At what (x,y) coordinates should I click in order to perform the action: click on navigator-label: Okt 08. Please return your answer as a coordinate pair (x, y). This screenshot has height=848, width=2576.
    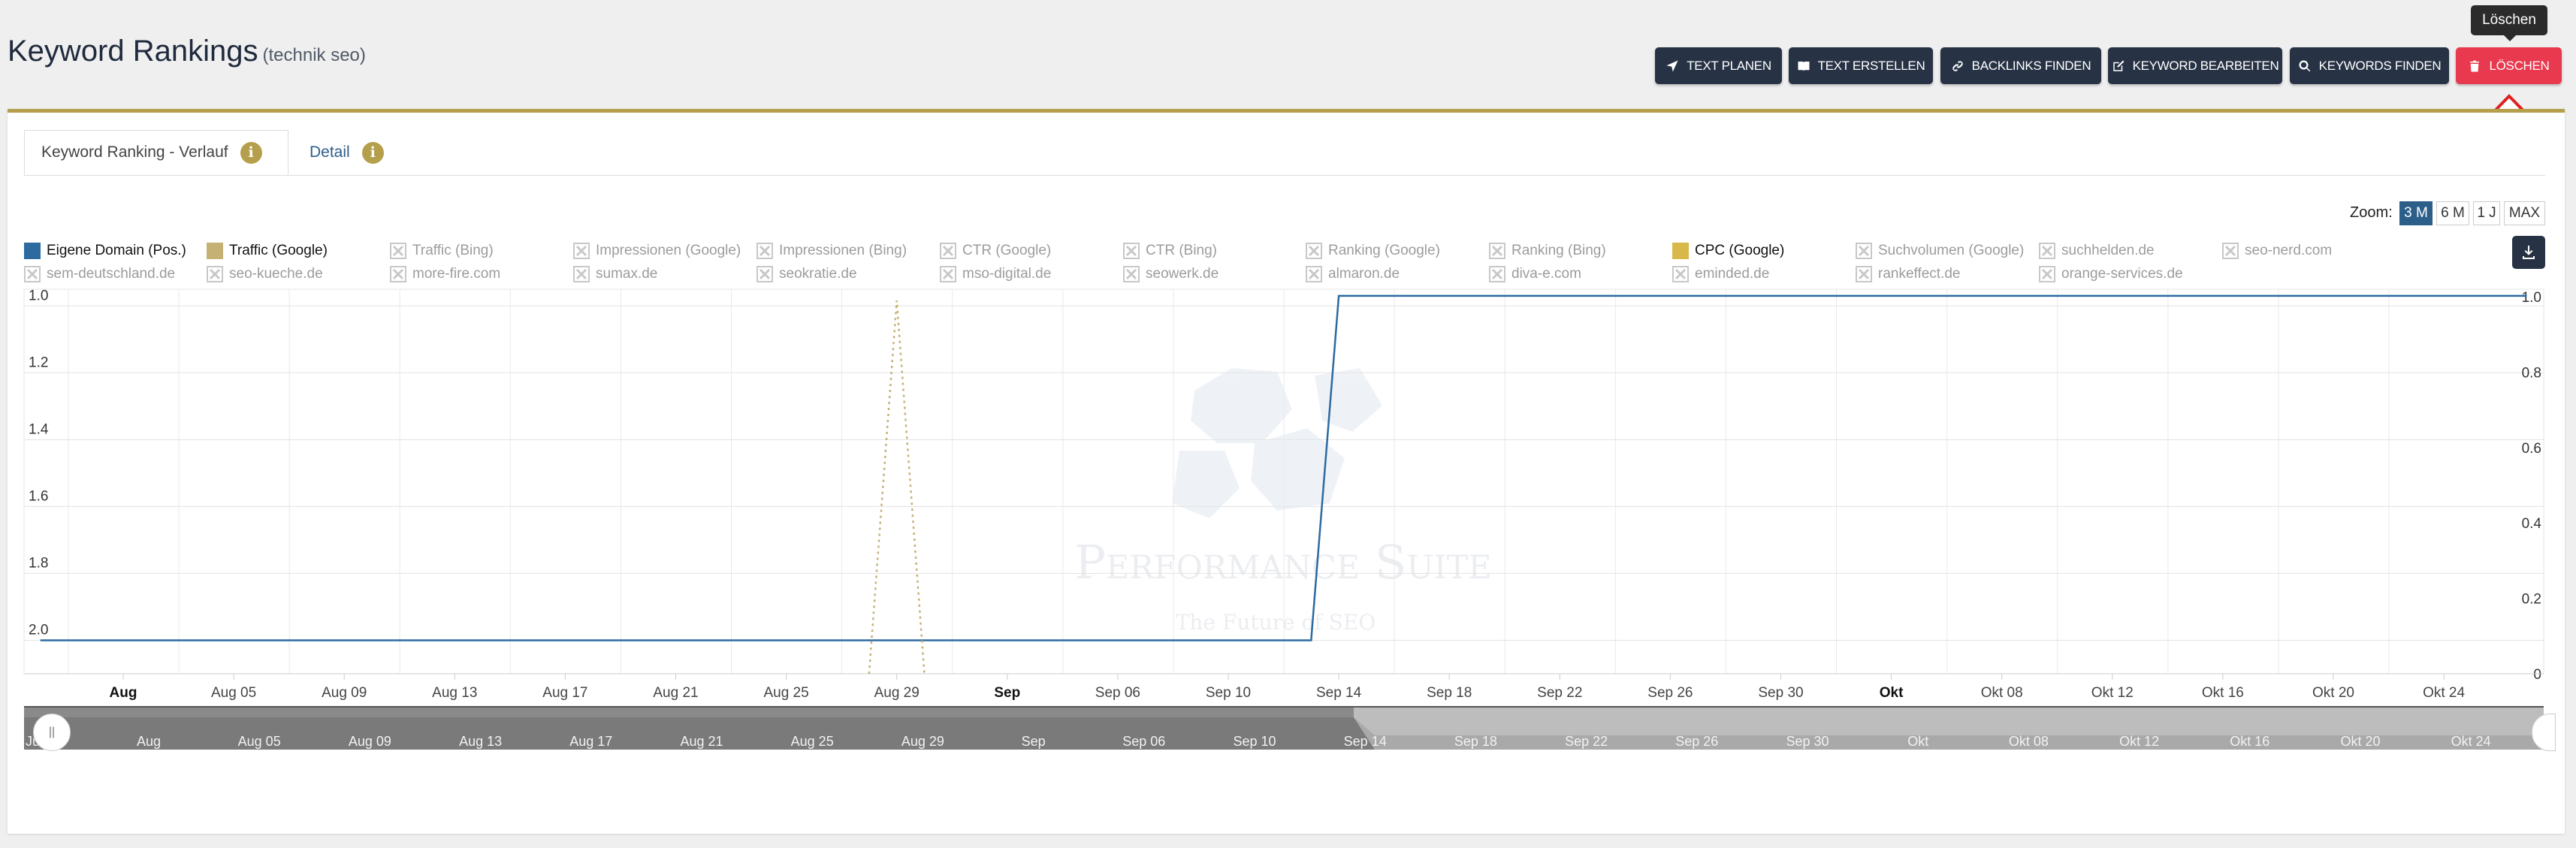
    Looking at the image, I should click on (2029, 741).